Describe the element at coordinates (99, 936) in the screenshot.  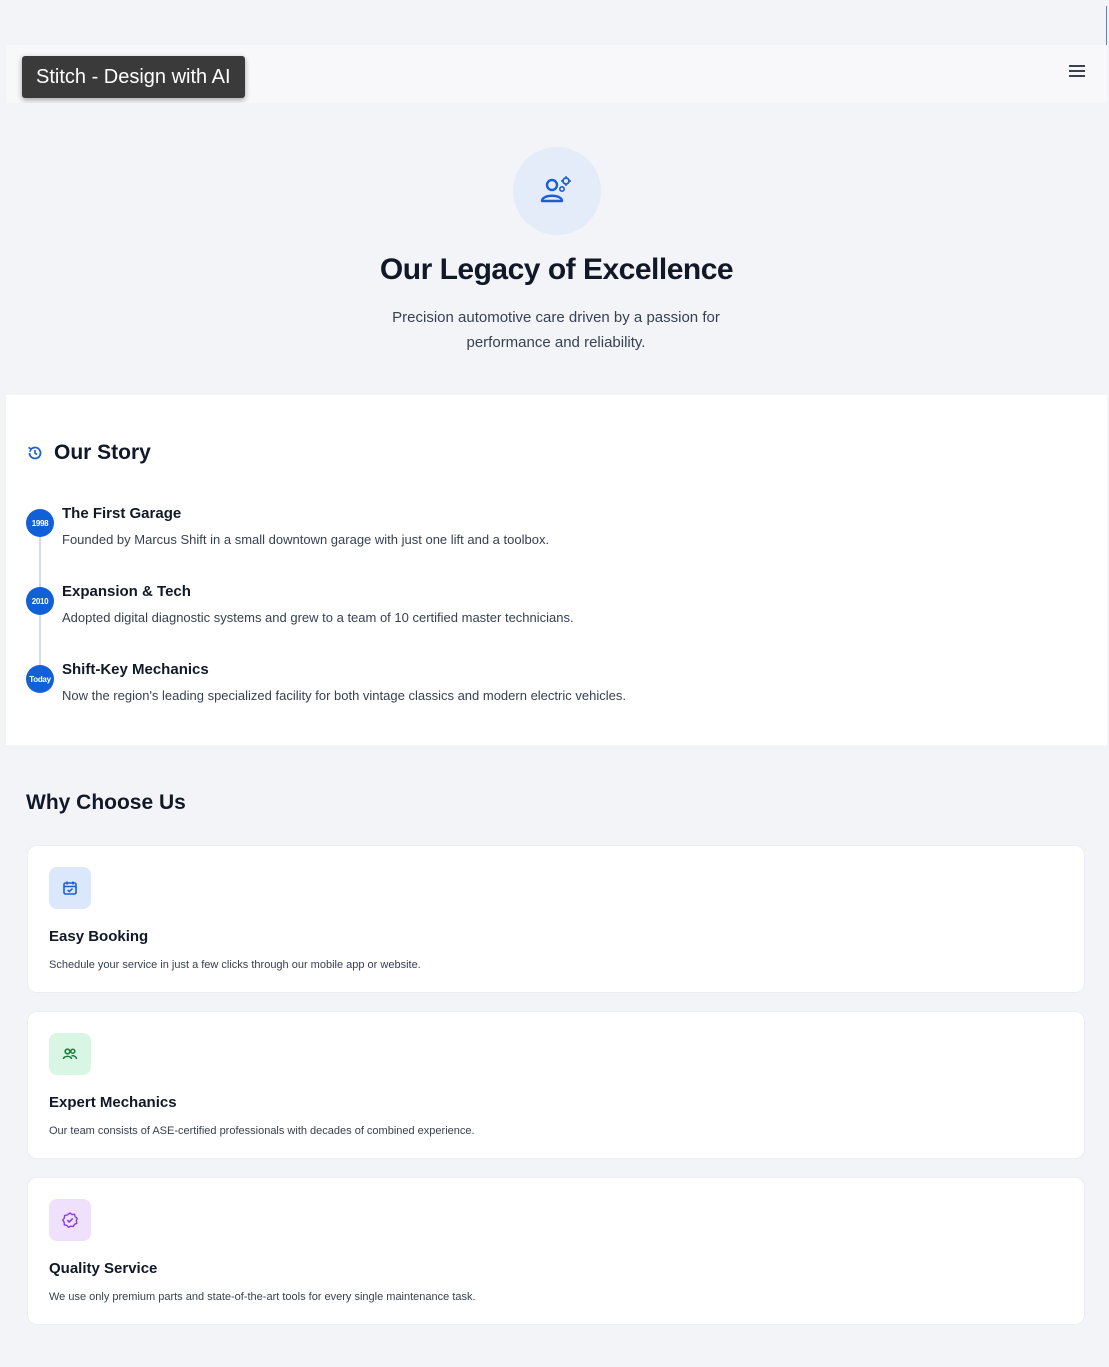
I see `feature-title: Easy Booking` at that location.